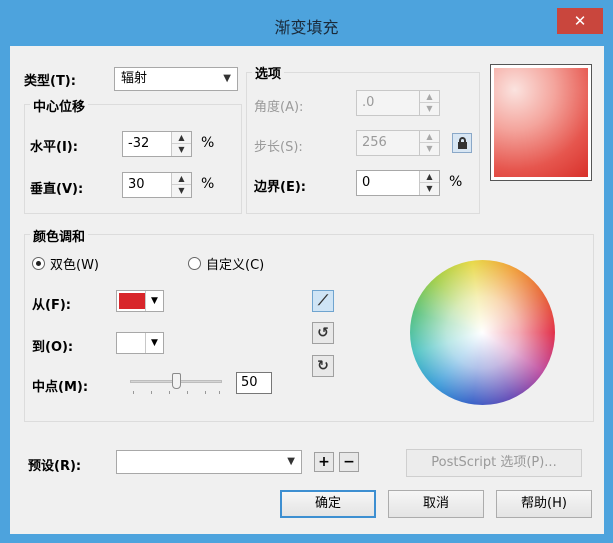 The image size is (613, 543). I want to click on dialog-title: 渐变填充, so click(306, 27).